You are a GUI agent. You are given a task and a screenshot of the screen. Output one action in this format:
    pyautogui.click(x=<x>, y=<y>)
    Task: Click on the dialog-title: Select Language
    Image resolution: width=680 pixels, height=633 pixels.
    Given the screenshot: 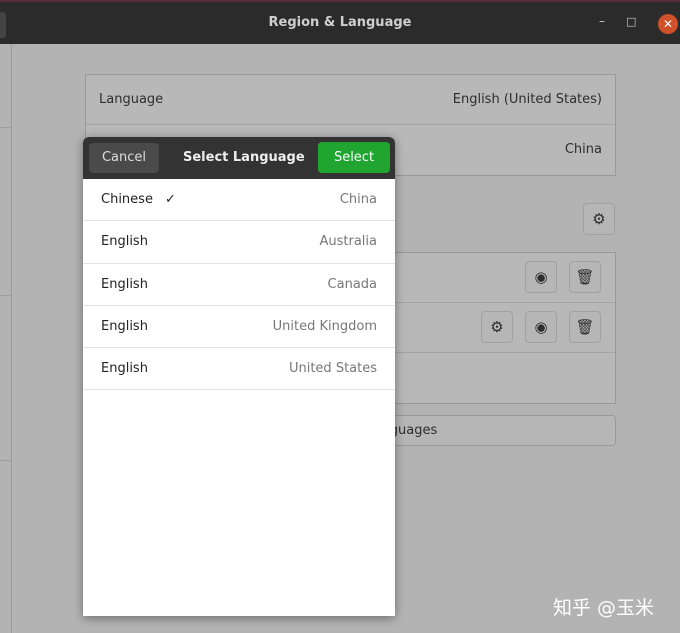 What is the action you would take?
    pyautogui.click(x=244, y=157)
    